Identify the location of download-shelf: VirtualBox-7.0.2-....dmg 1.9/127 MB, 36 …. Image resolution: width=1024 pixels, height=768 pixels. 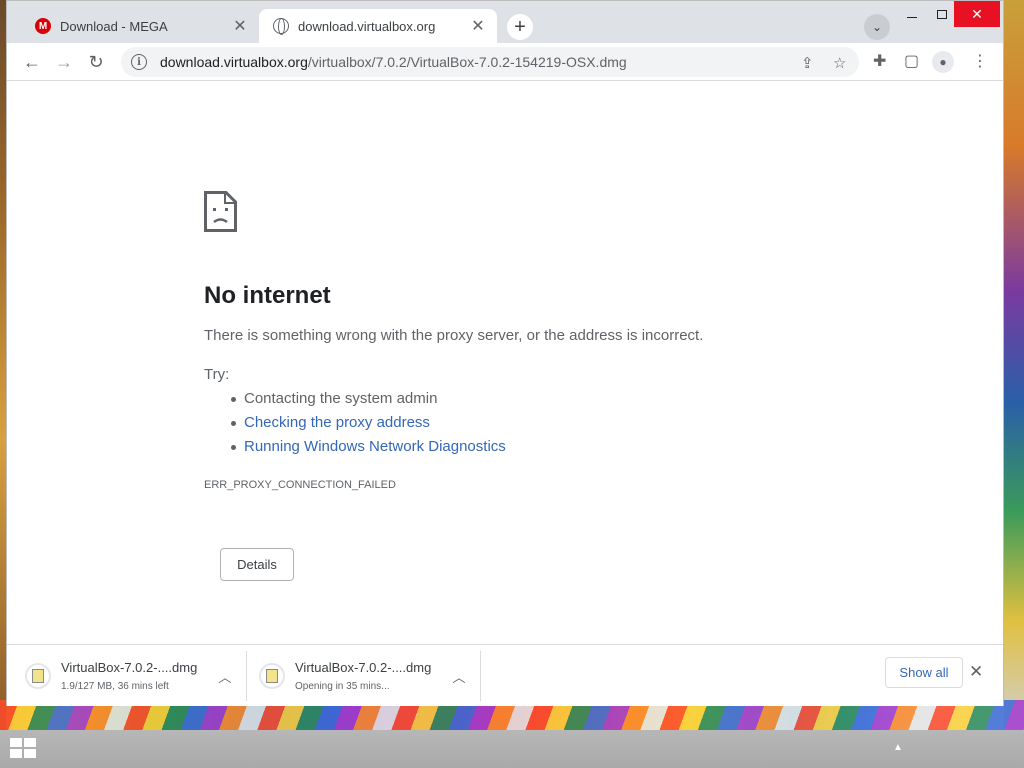
(505, 675).